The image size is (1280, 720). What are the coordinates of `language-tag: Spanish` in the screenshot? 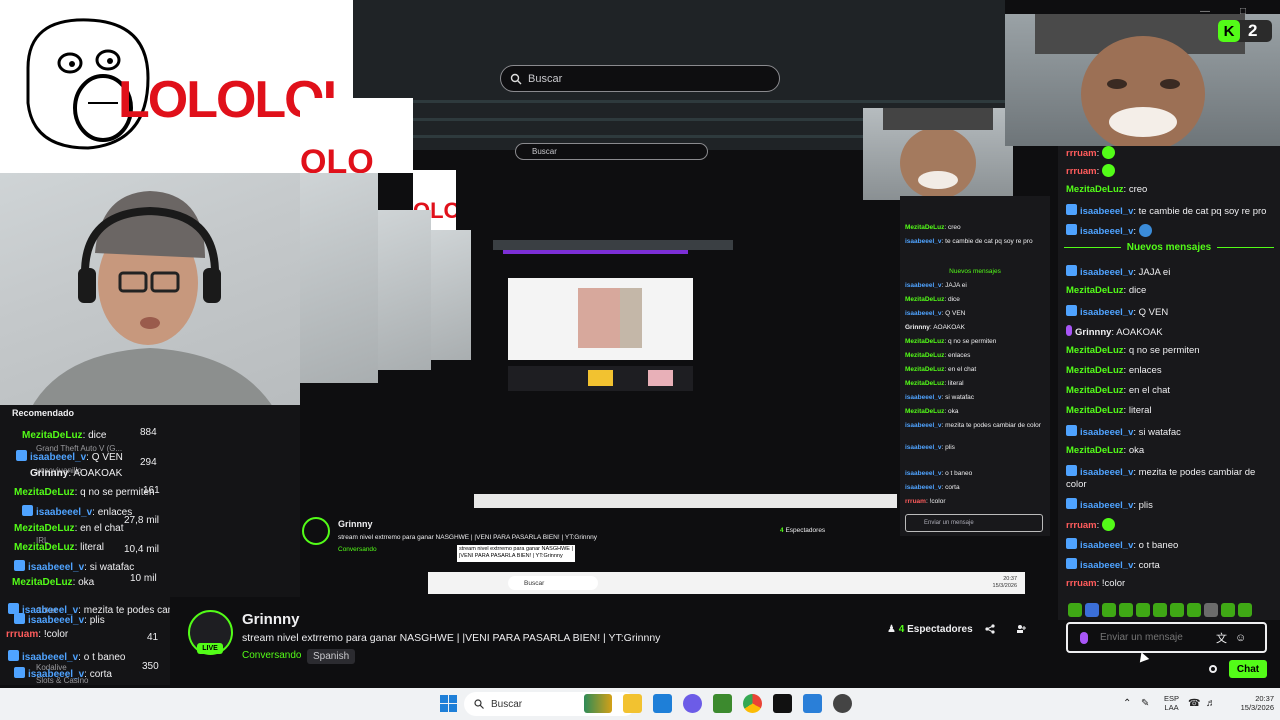 It's located at (331, 656).